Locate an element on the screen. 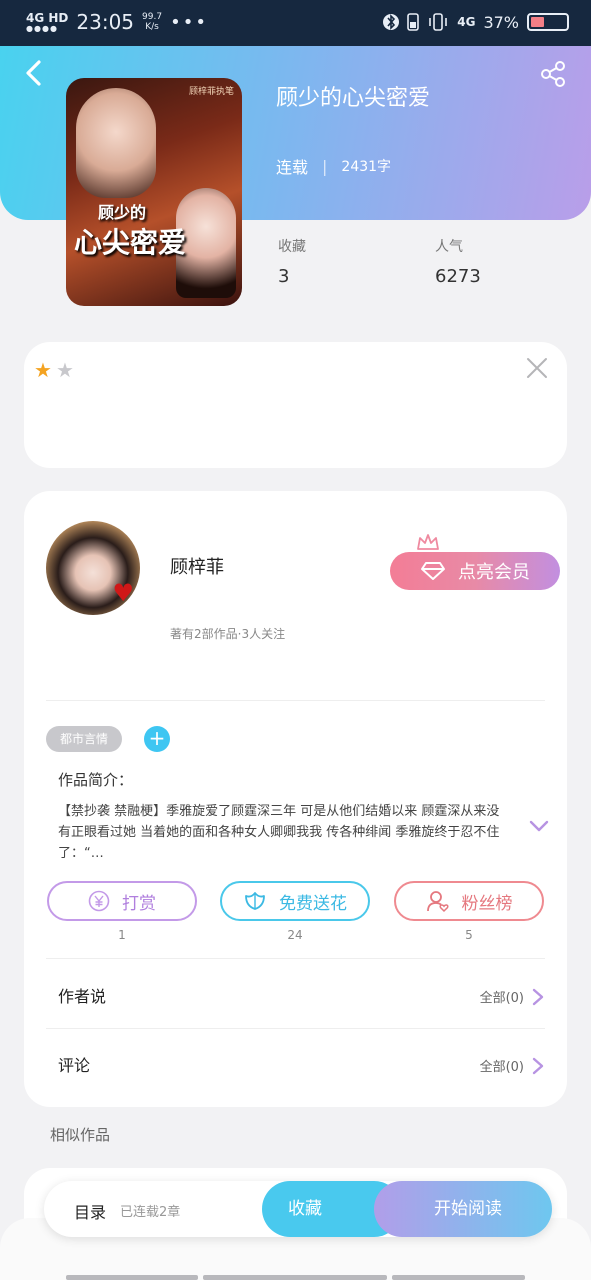  toc-button: 目录 is located at coordinates (90, 1211).